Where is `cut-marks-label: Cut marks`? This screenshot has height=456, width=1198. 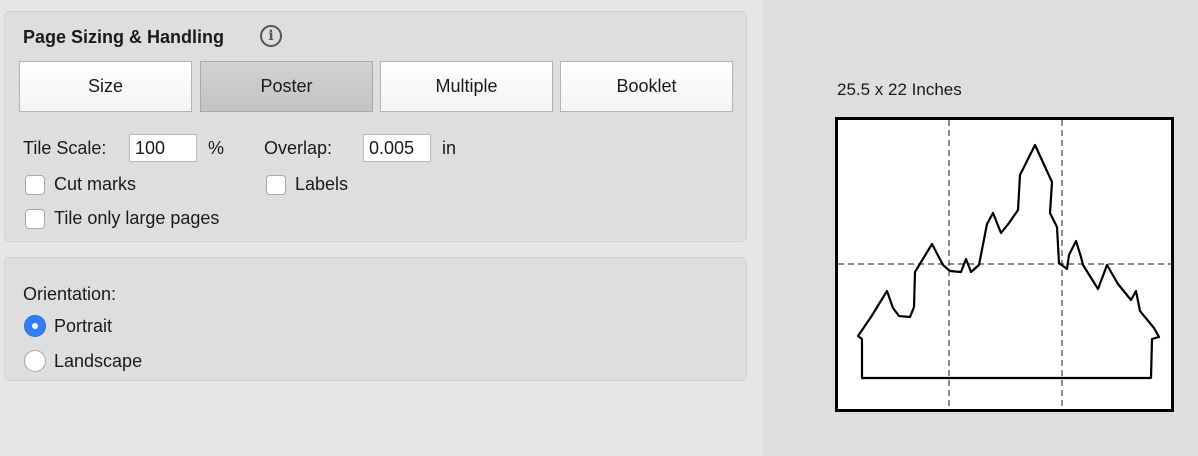 cut-marks-label: Cut marks is located at coordinates (95, 184).